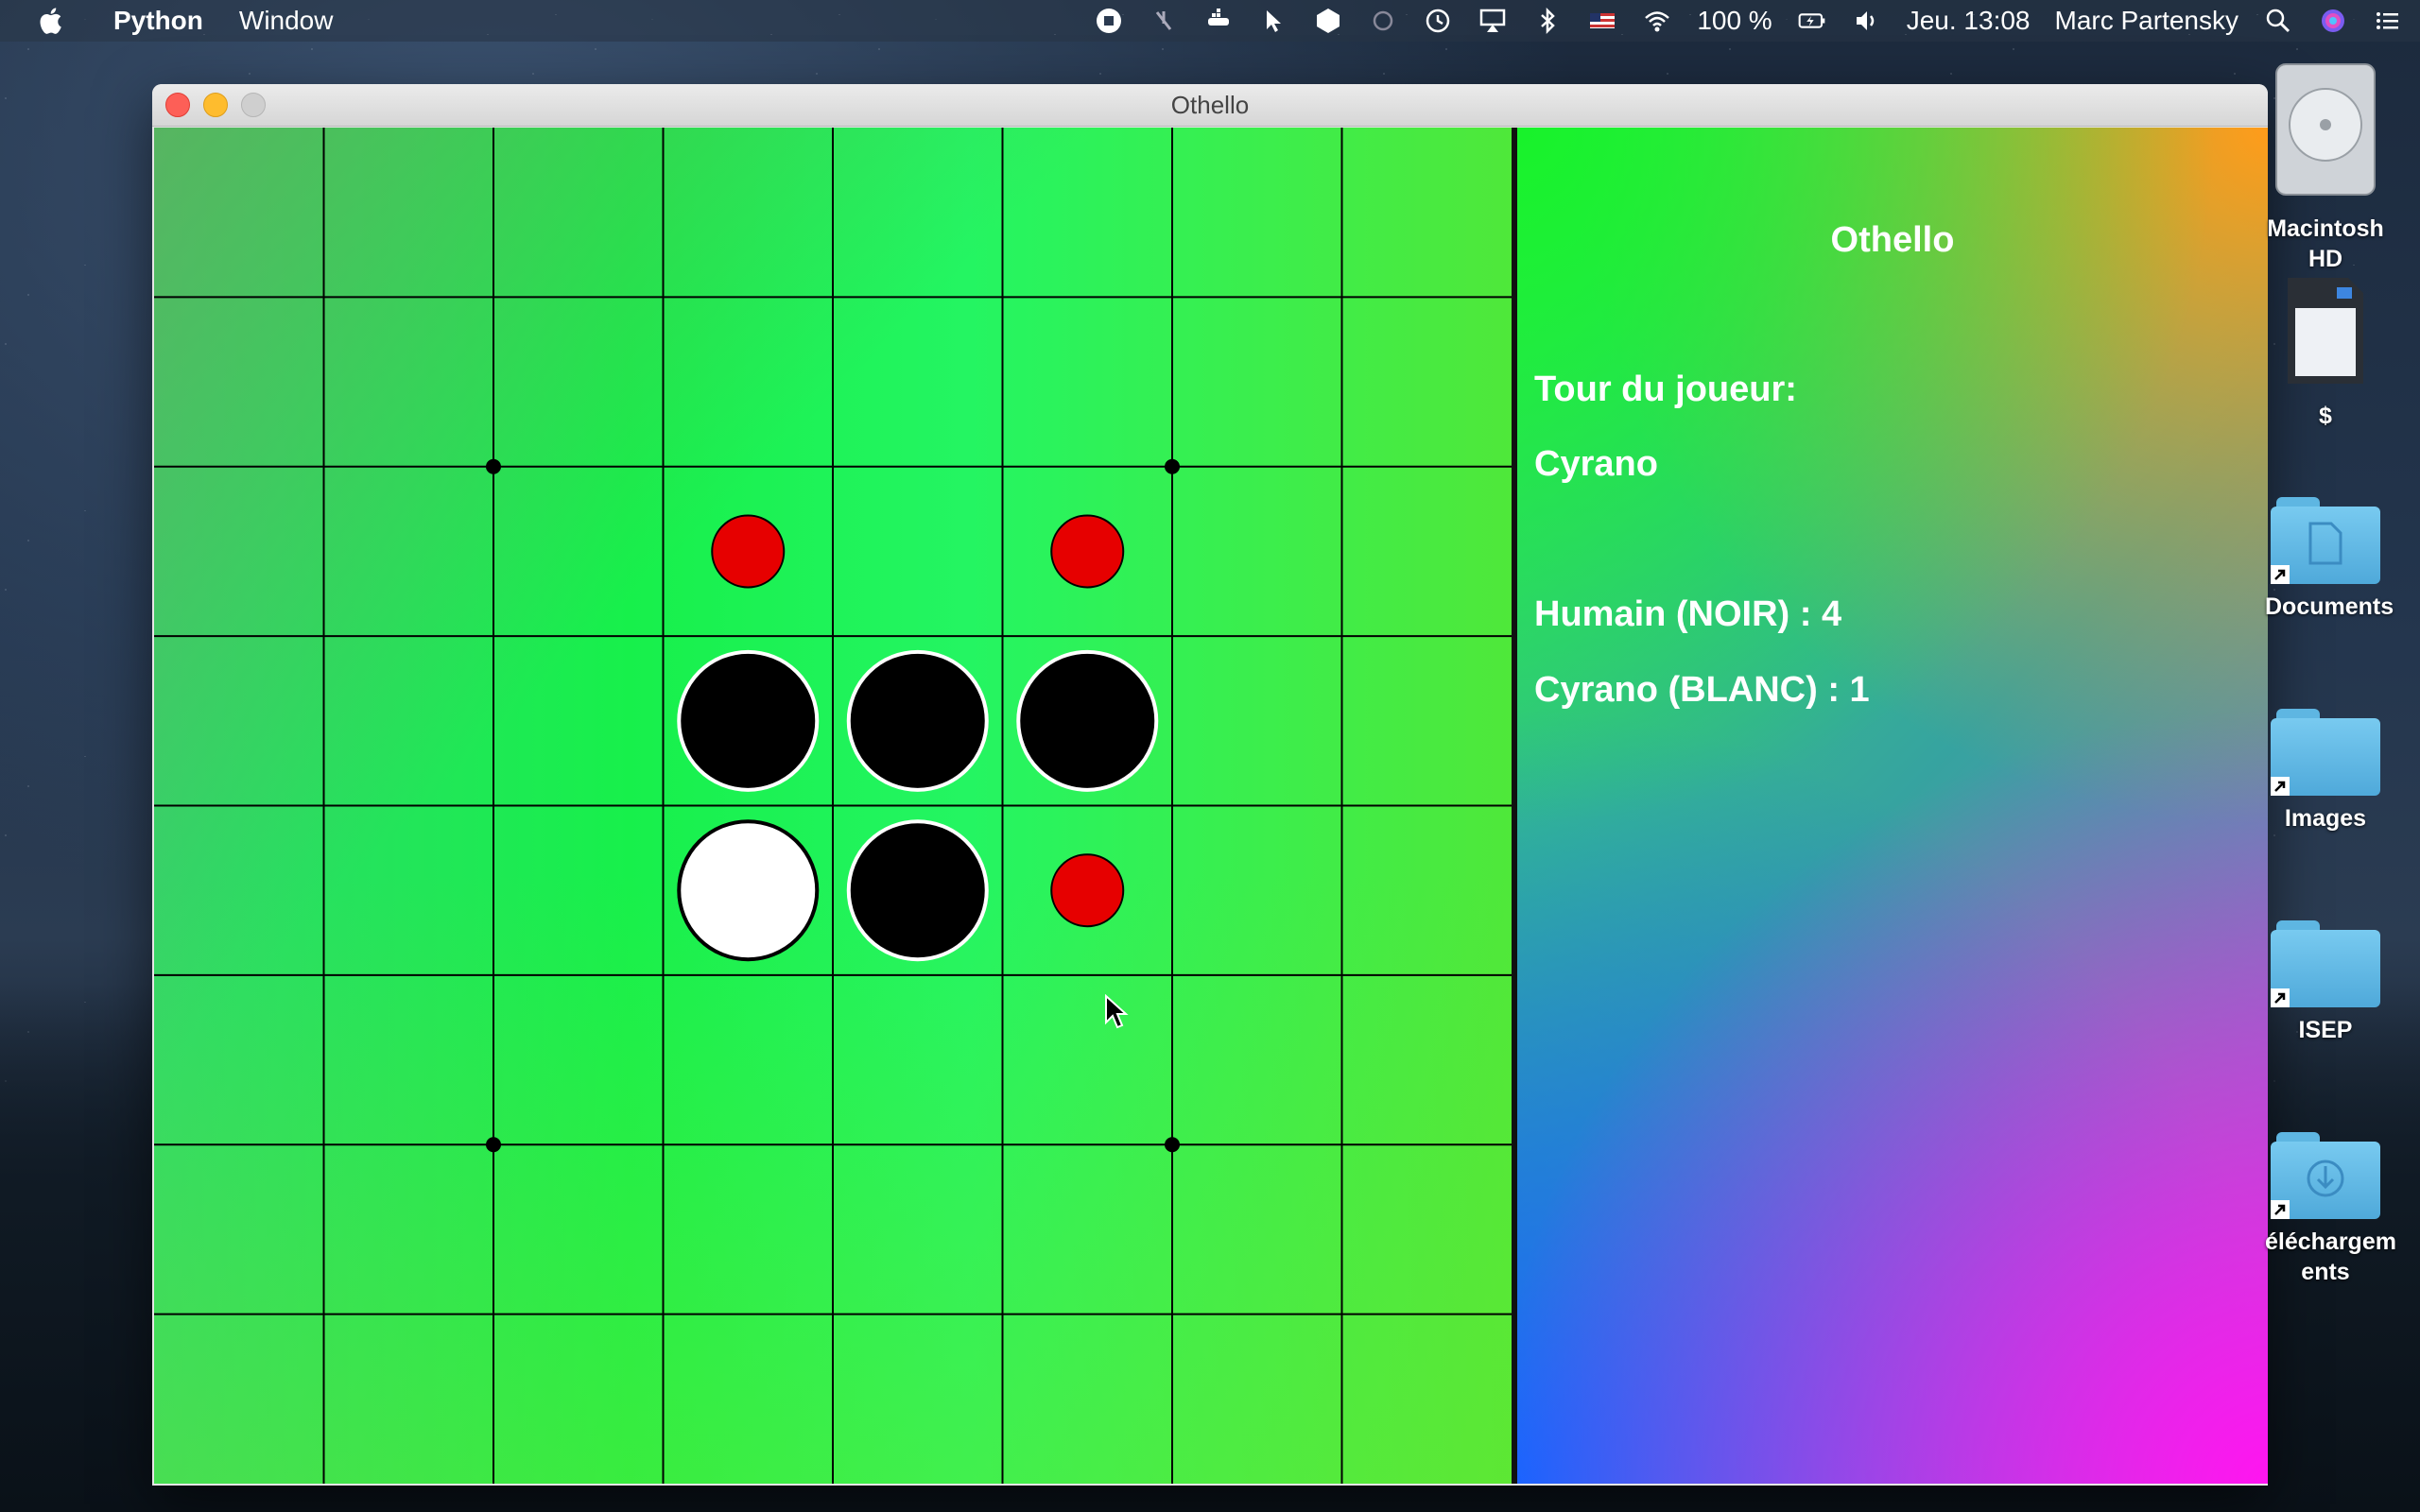 Image resolution: width=2420 pixels, height=1512 pixels. I want to click on desktop-icon-label: éléchargem ents, so click(2331, 1256).